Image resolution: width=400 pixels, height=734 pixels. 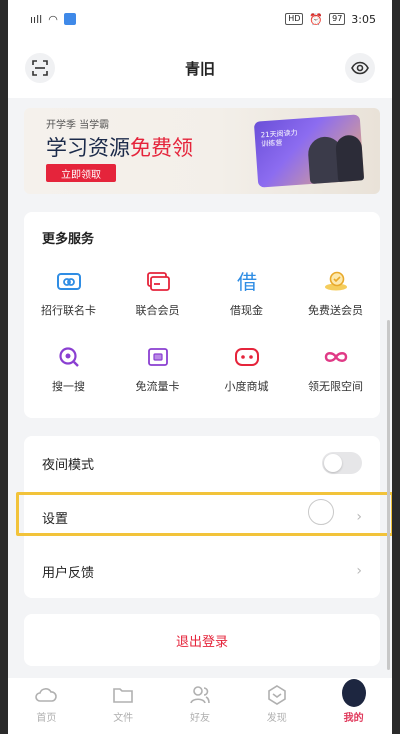 I want to click on service-item-borrow-cash: 借 借现金, so click(x=246, y=295).